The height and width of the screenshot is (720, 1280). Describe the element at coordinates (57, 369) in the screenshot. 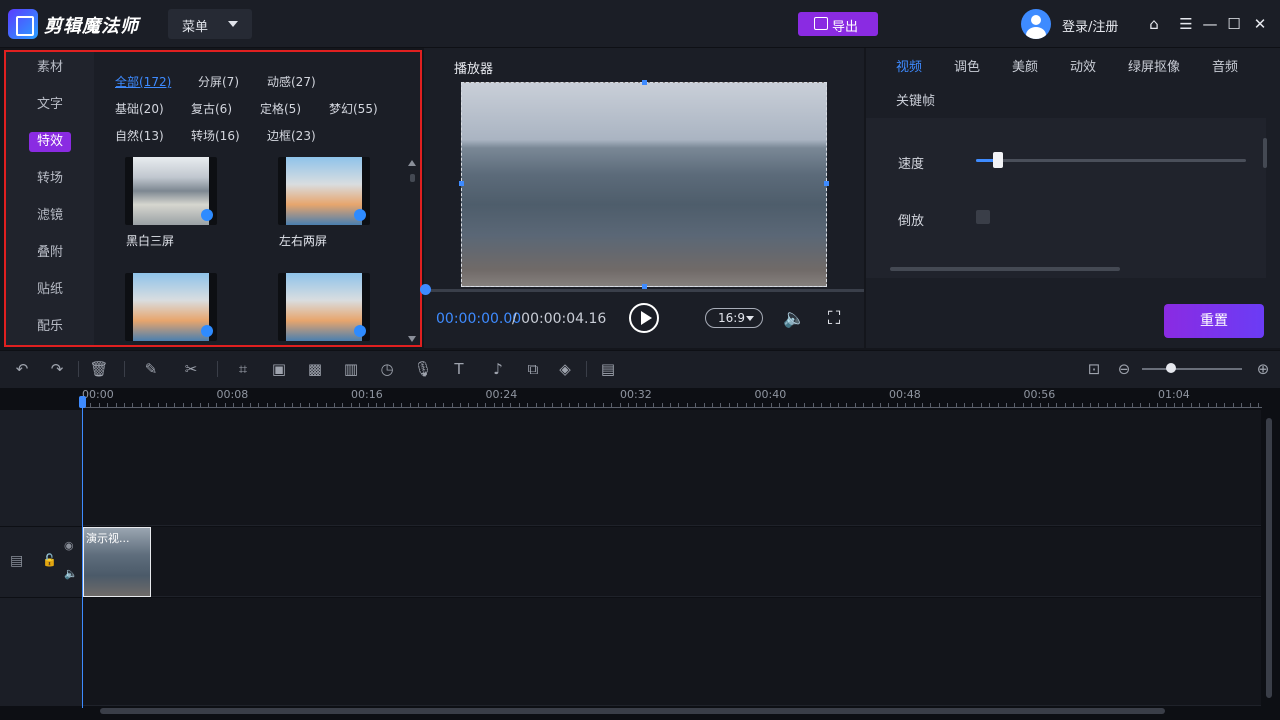

I see `redo-icon: ↷` at that location.